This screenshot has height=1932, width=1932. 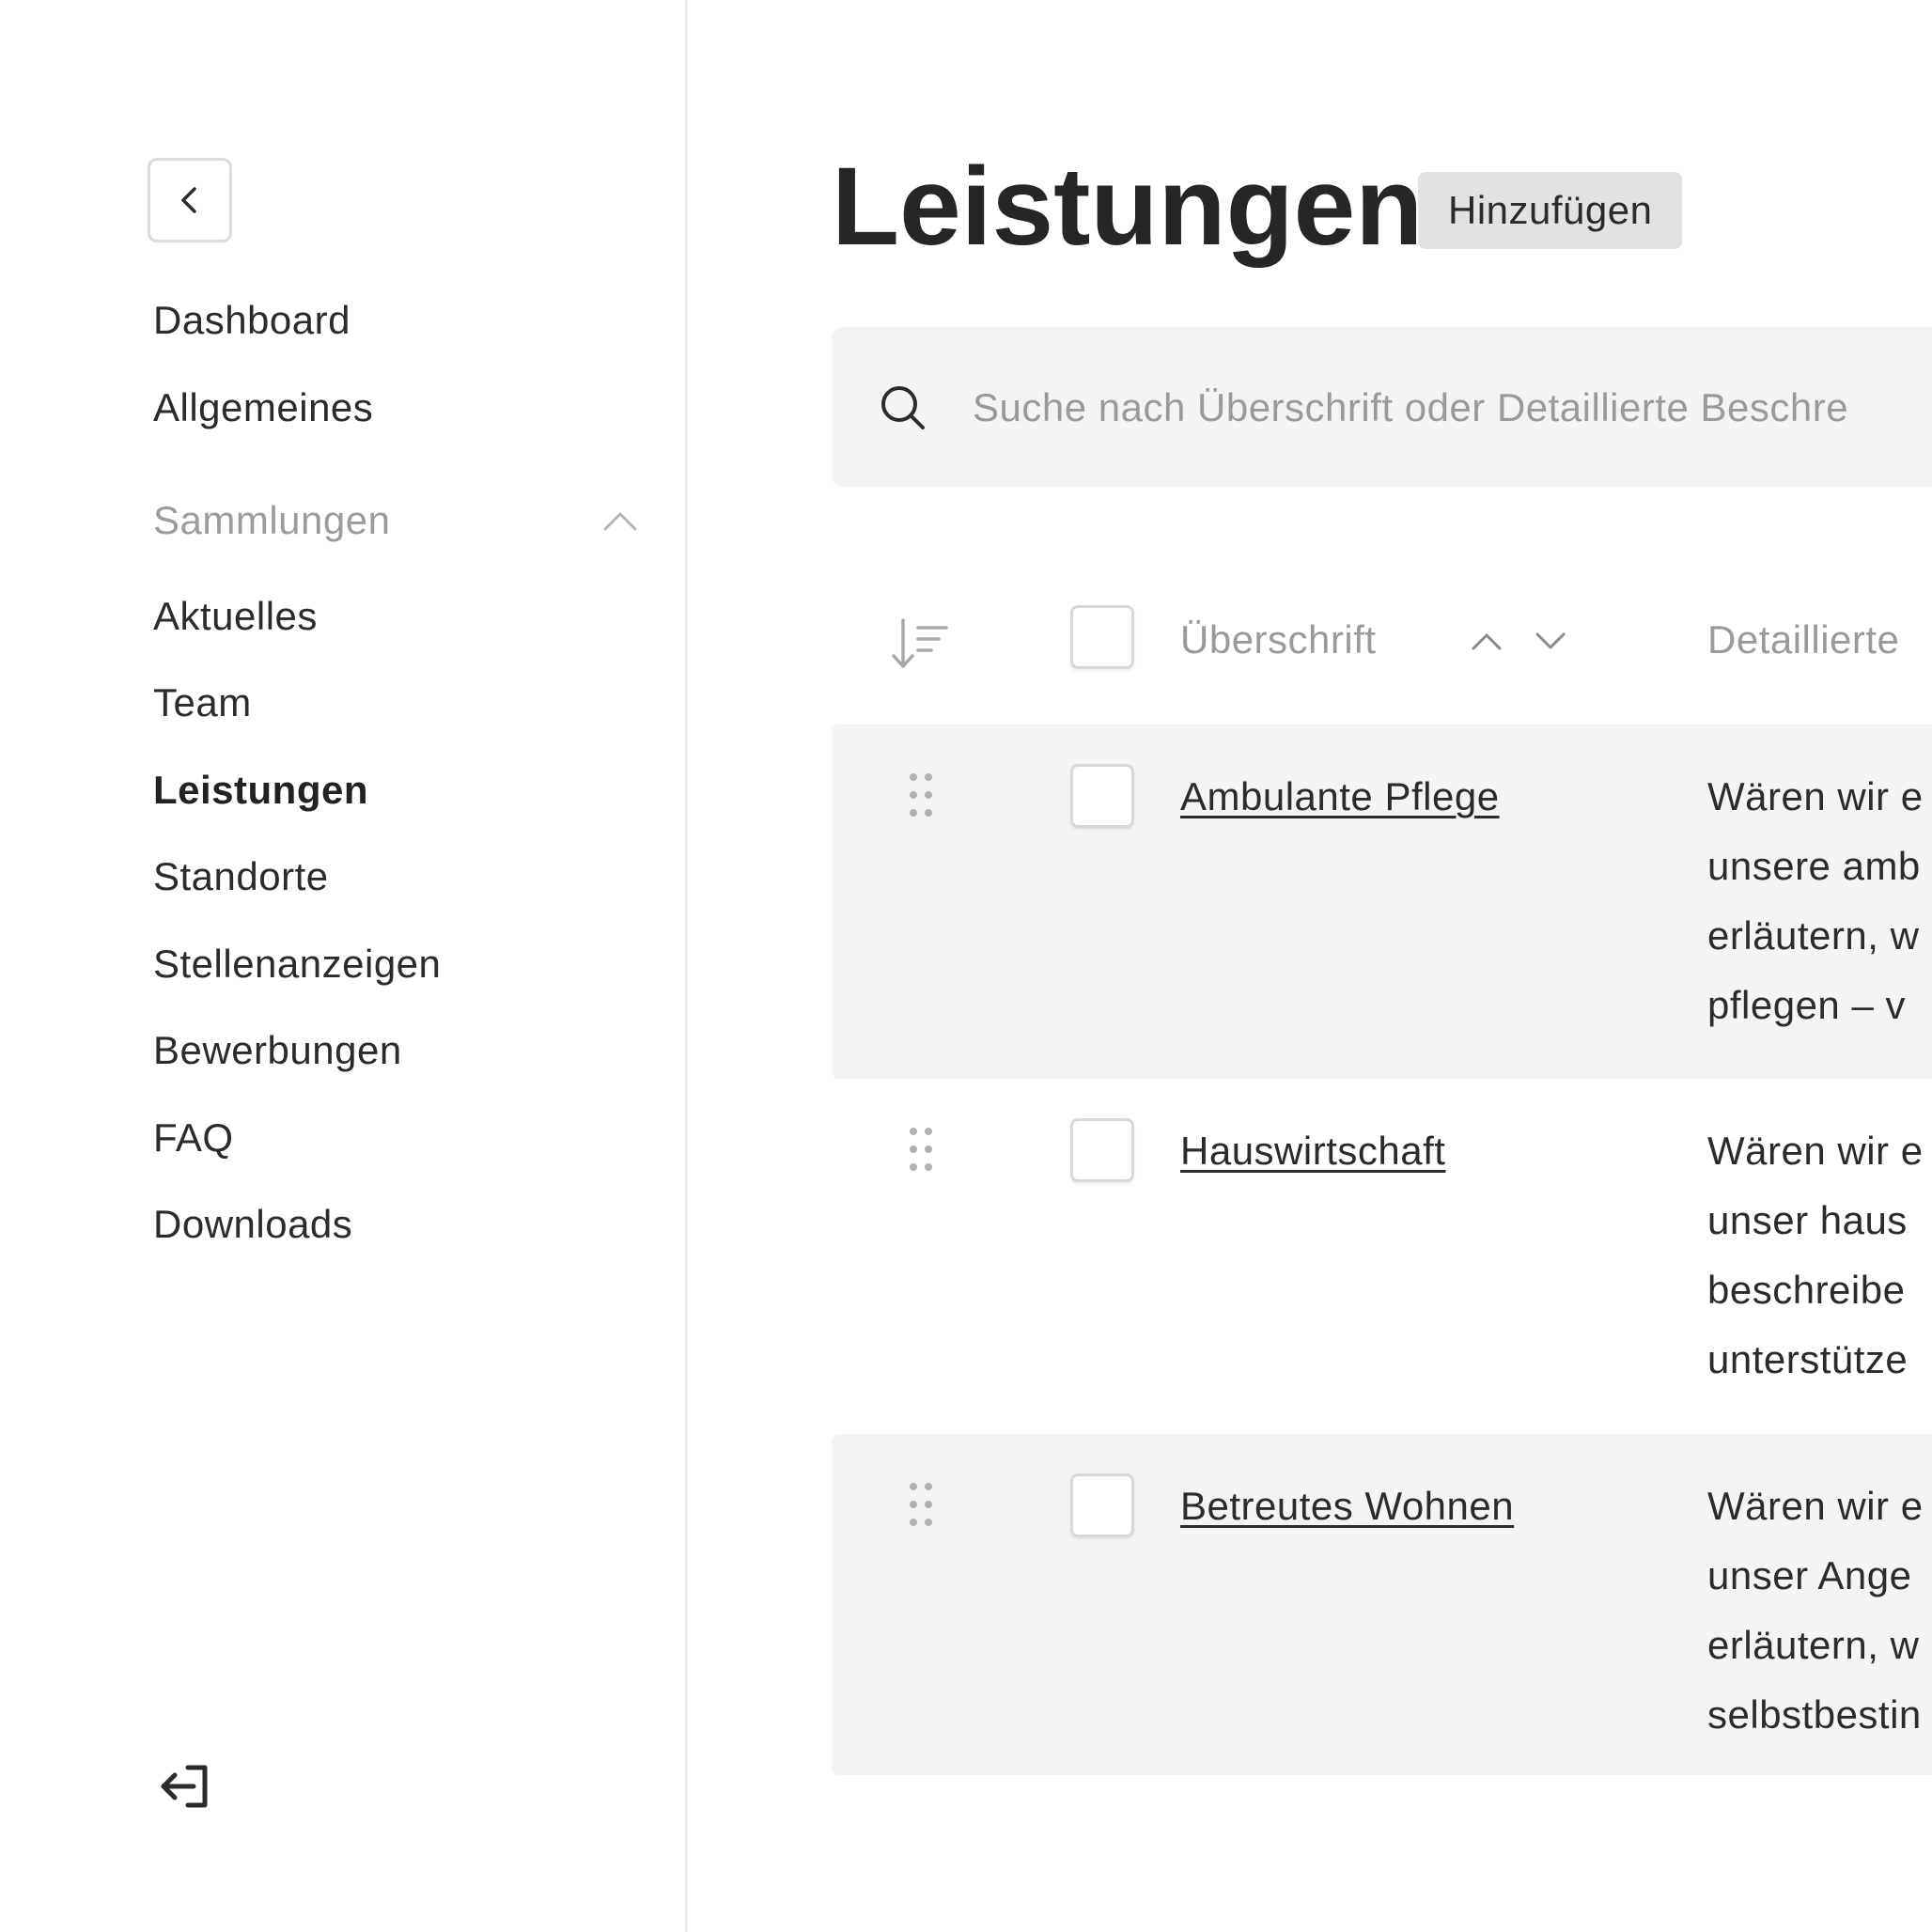 I want to click on section-label-sammlungen: Sammlungen, so click(x=271, y=520).